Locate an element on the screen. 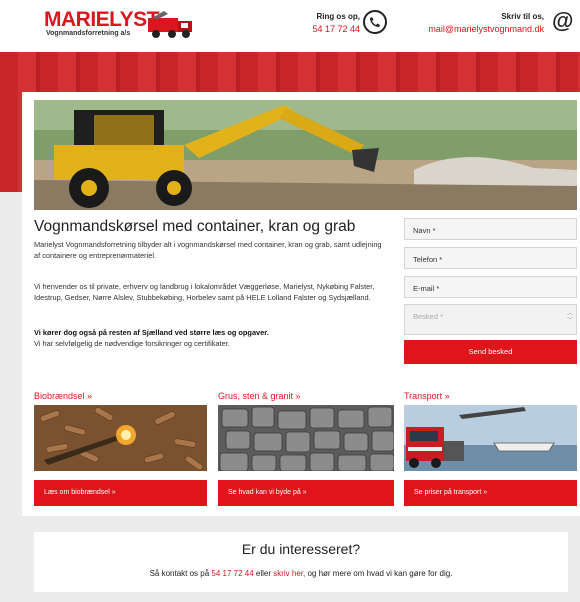  pellets-image is located at coordinates (120, 438).